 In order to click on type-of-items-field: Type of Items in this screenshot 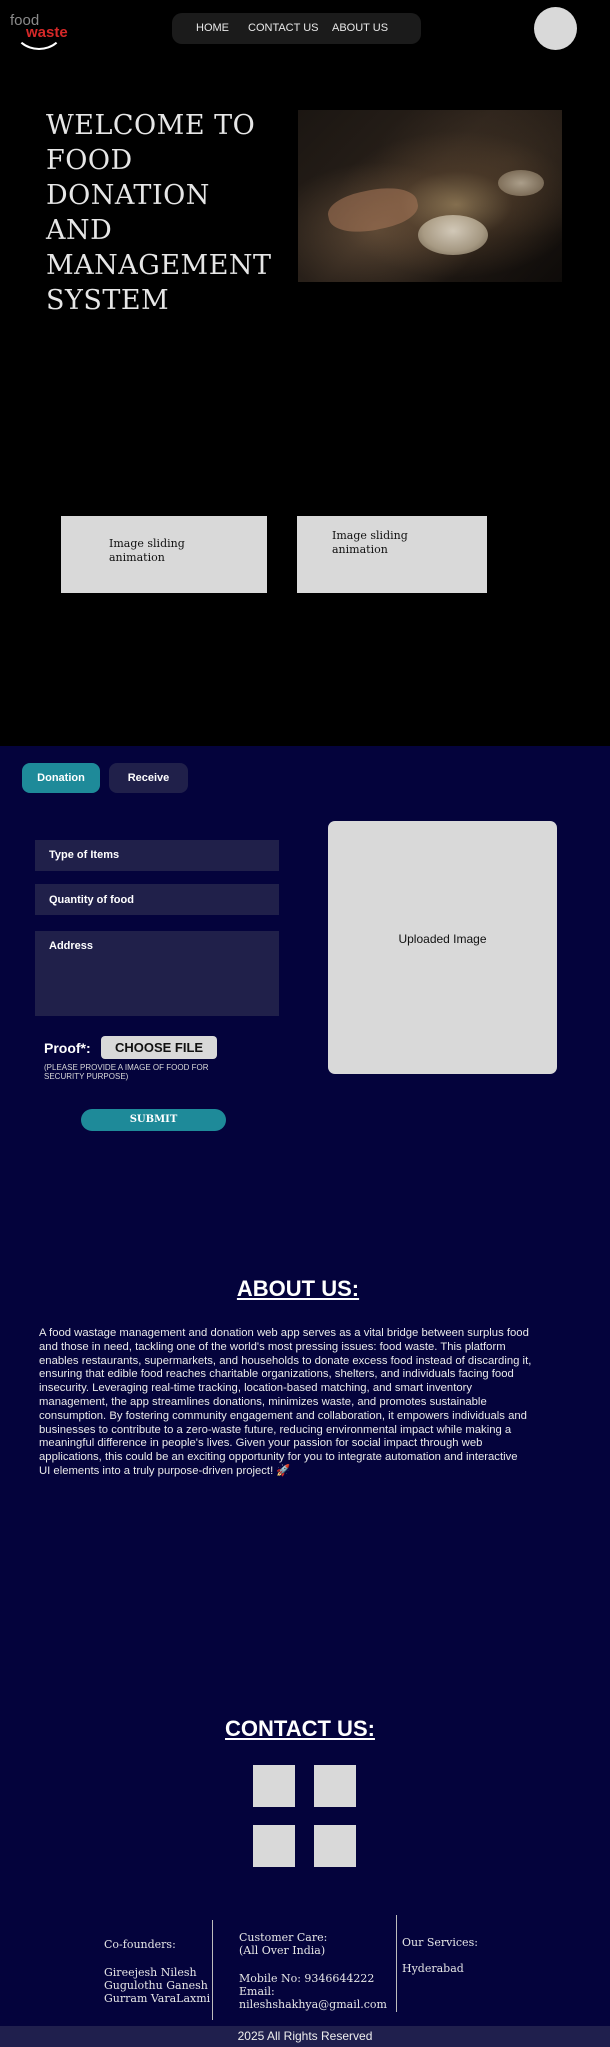, I will do `click(157, 855)`.